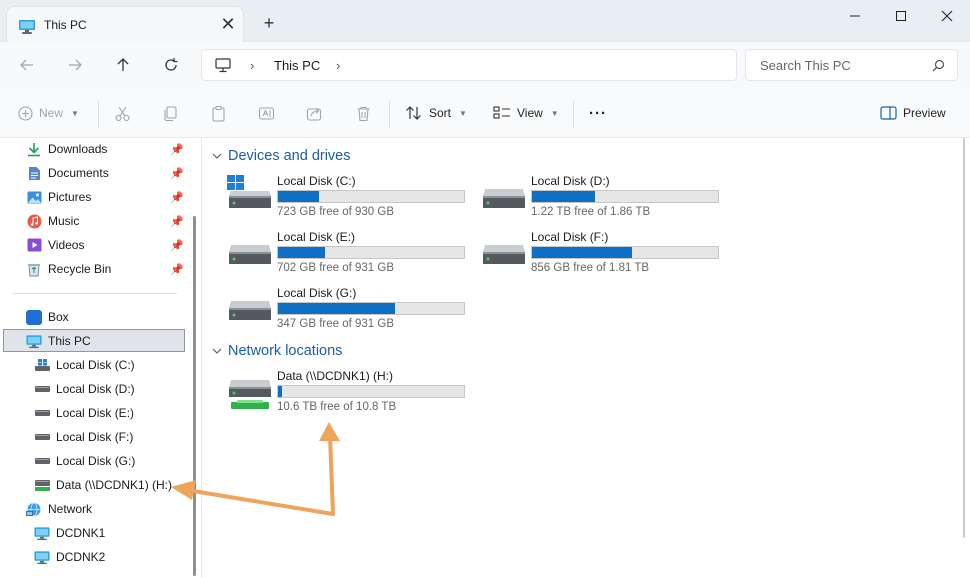  Describe the element at coordinates (78, 173) in the screenshot. I see `sidebar-item-label: Documents` at that location.